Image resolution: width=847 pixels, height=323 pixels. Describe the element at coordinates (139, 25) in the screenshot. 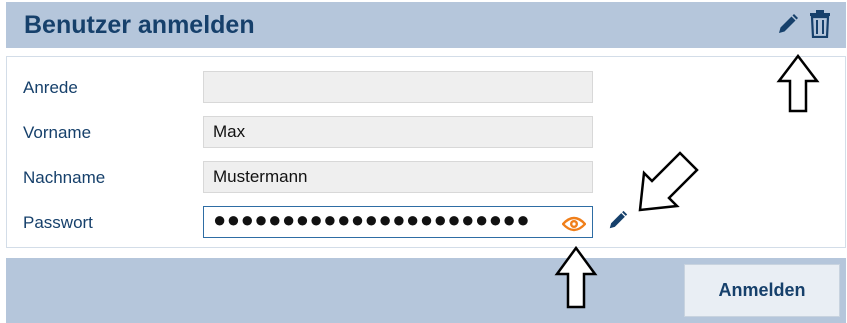

I see `page-title: Benutzer anmelden` at that location.